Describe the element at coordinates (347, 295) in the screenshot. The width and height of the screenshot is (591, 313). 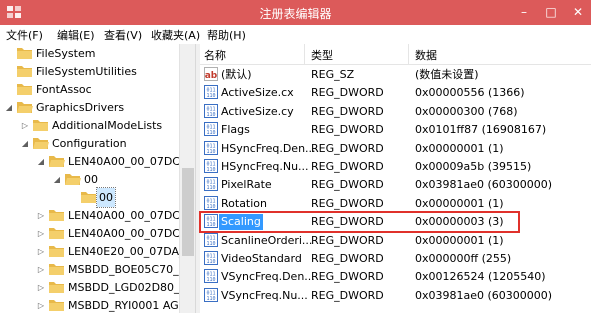
I see `value-type: REG_DWORD` at that location.